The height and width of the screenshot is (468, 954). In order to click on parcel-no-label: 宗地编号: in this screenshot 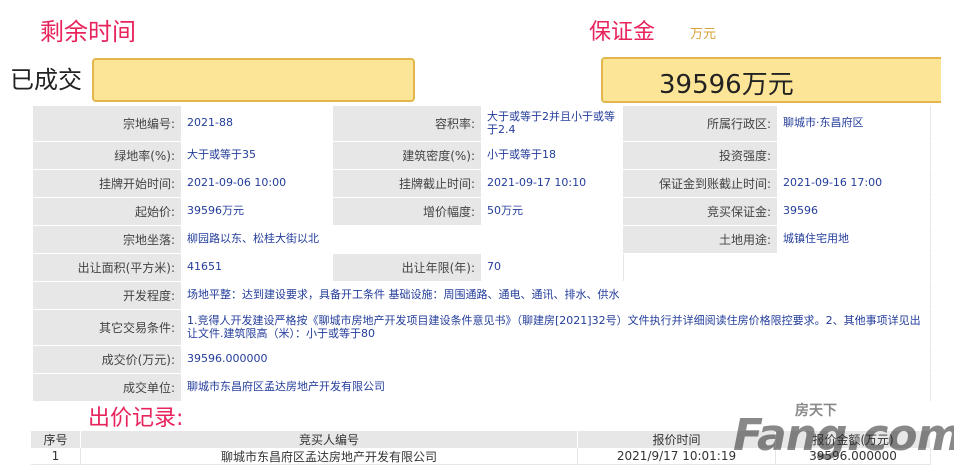, I will do `click(107, 123)`.